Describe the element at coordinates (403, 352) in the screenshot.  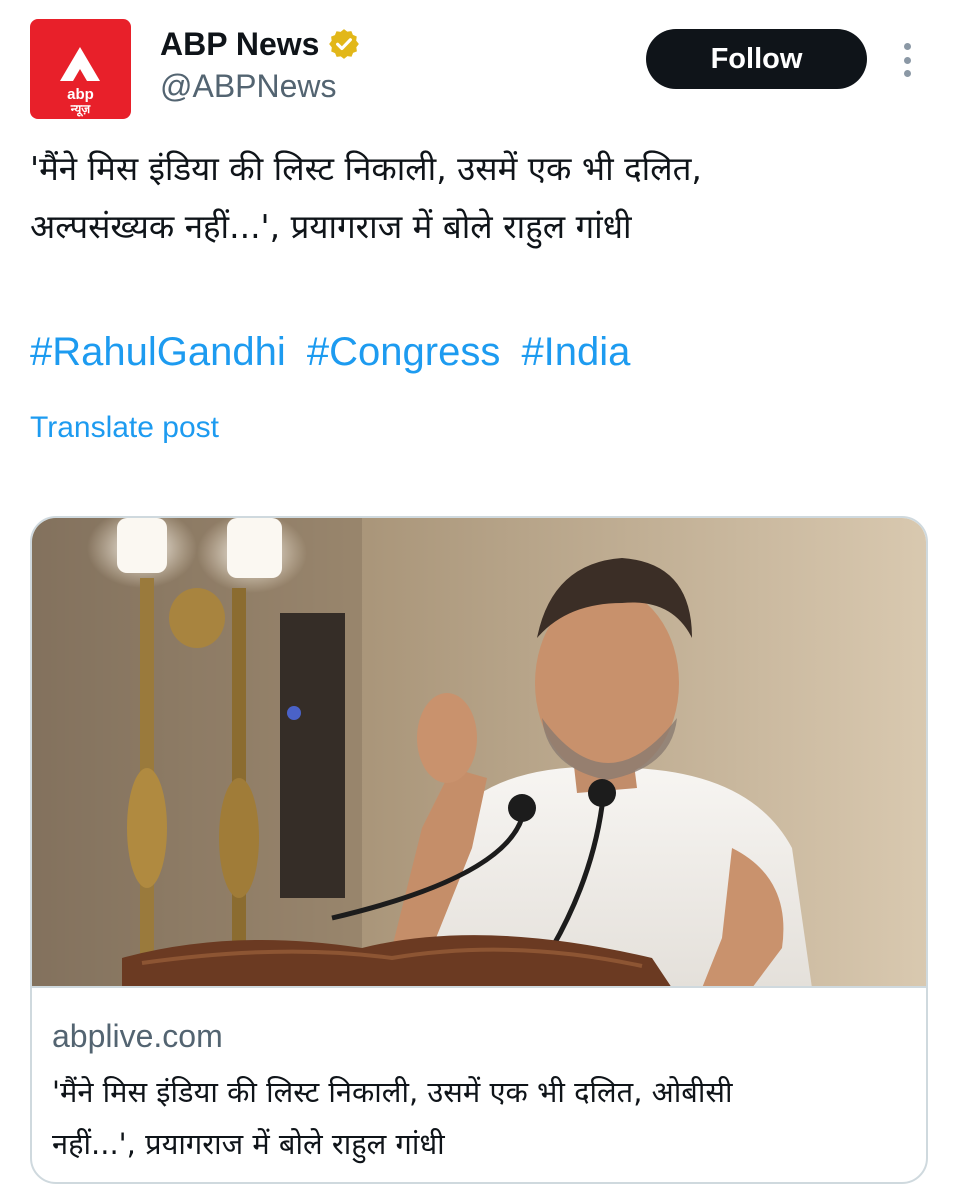
I see `hashtag-link: #Congress` at that location.